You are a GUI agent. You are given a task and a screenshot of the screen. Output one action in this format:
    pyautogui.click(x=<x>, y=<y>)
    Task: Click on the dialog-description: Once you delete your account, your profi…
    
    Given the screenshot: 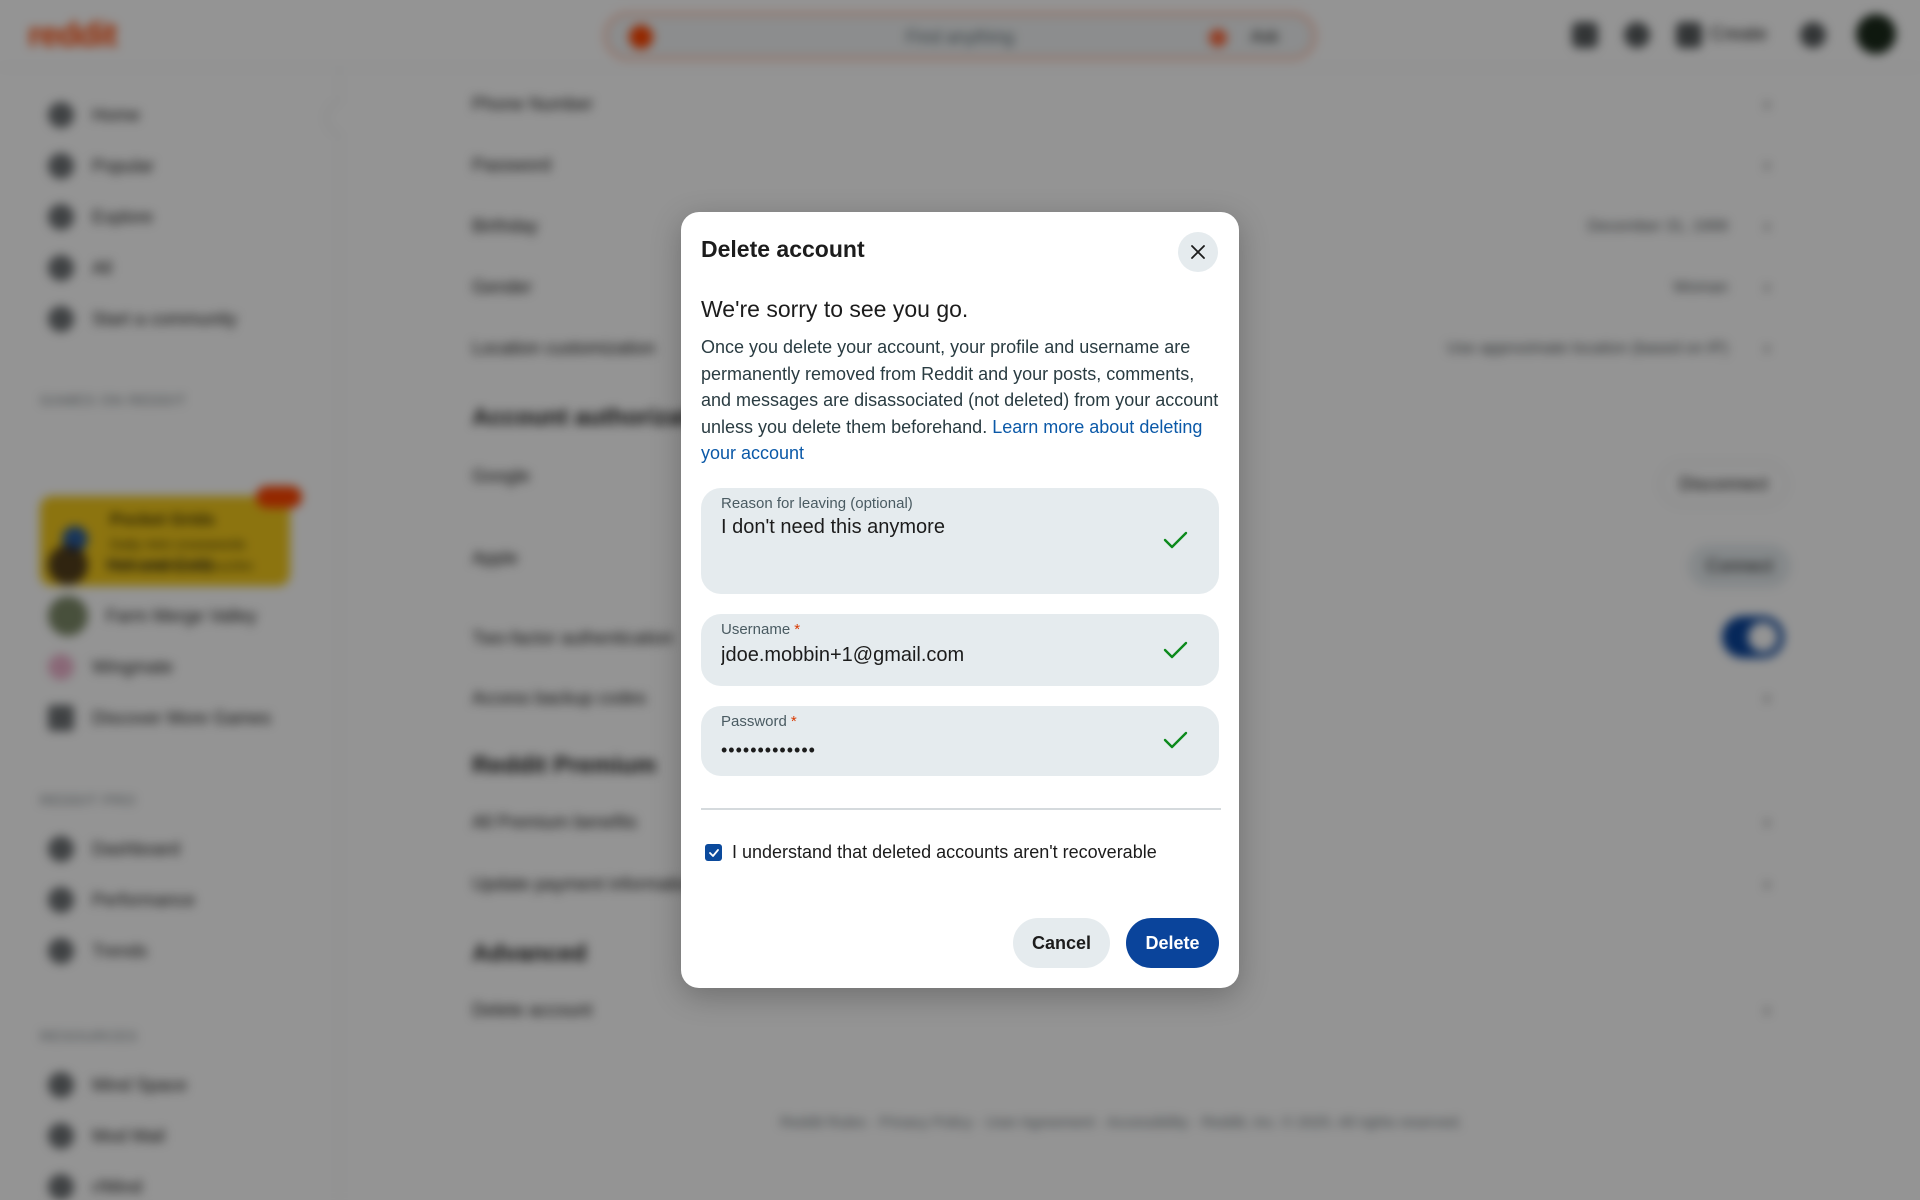 What is the action you would take?
    pyautogui.click(x=960, y=400)
    